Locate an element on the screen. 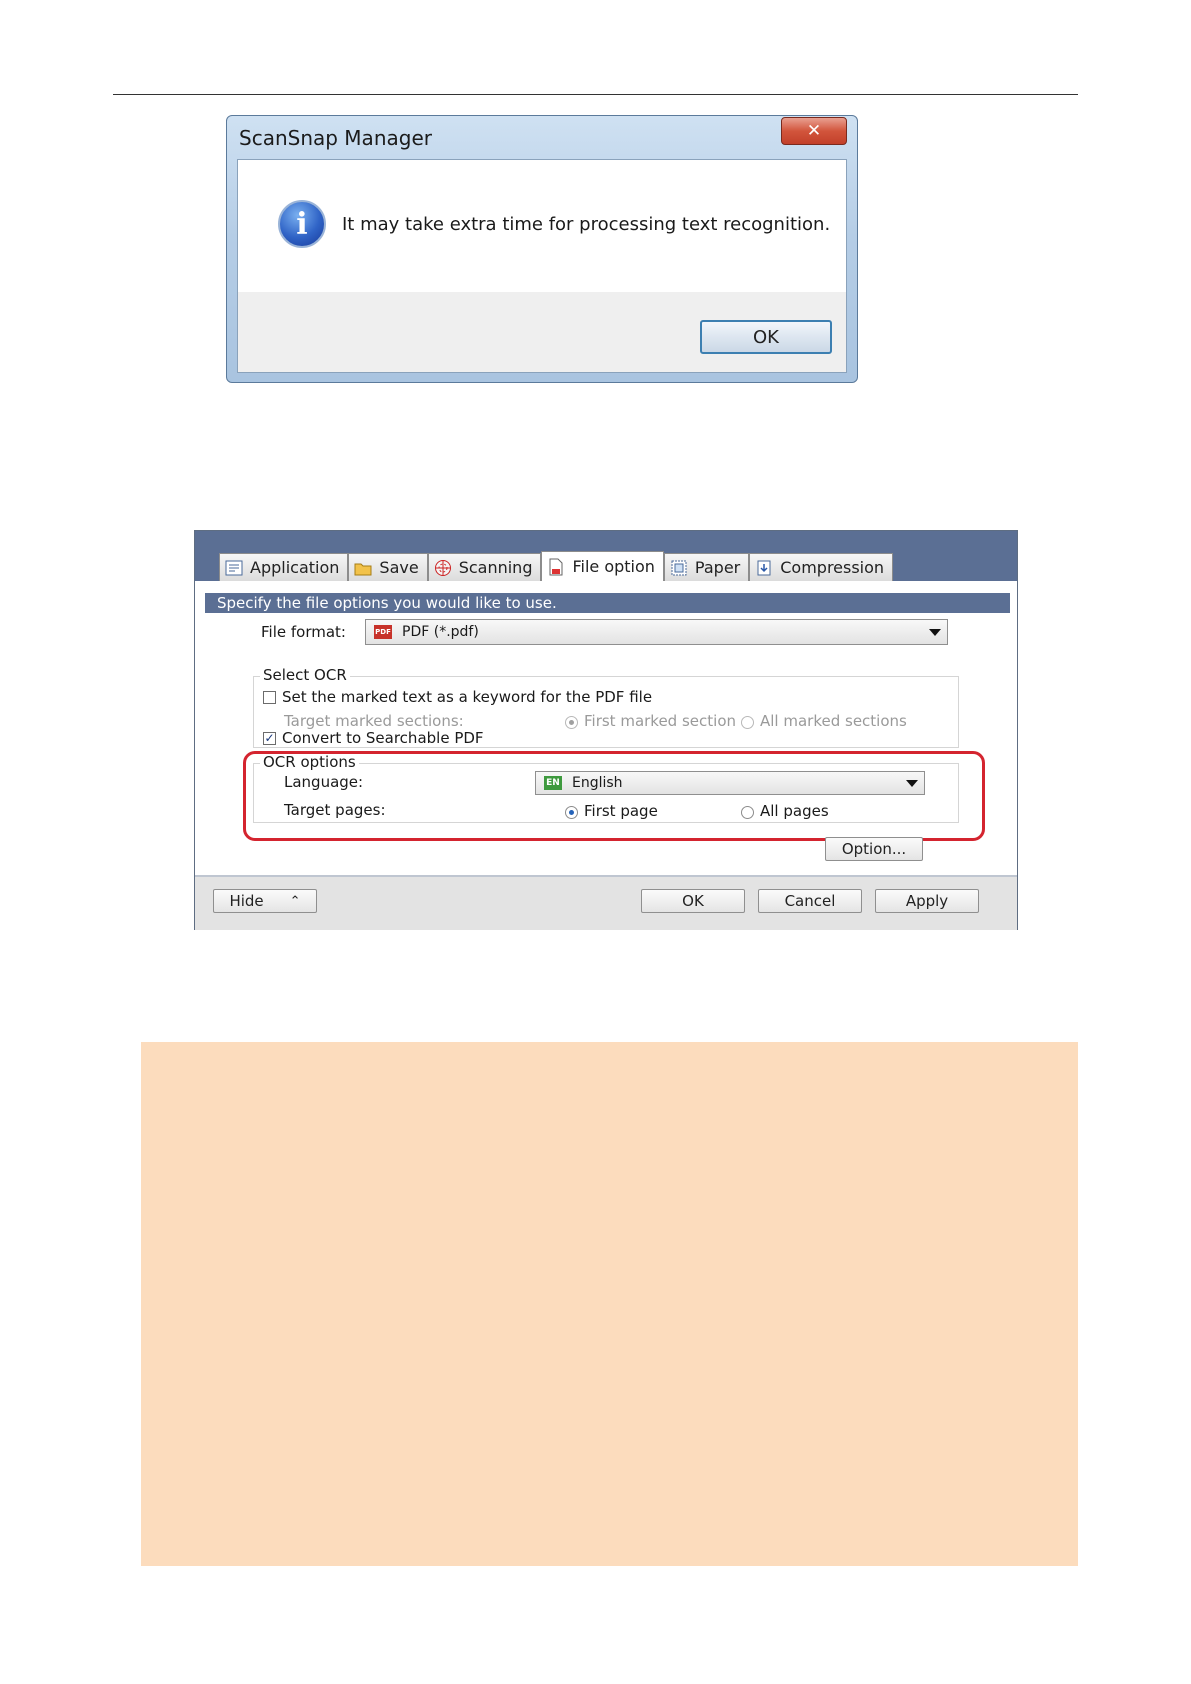 This screenshot has width=1191, height=1684. tab-label: Paper is located at coordinates (717, 567).